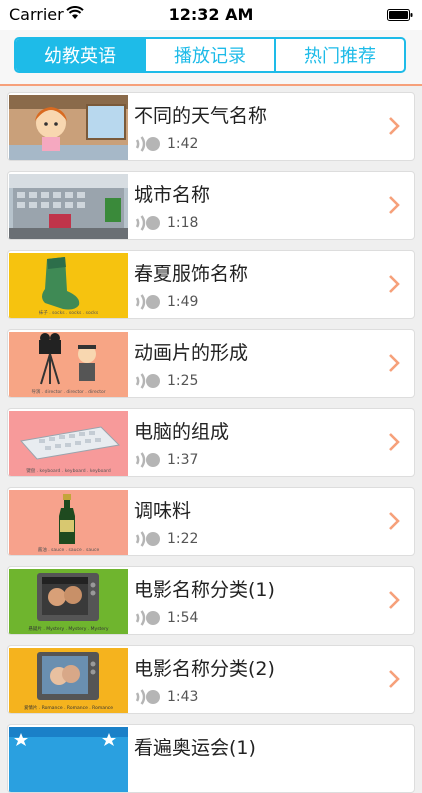 This screenshot has height=793, width=422. What do you see at coordinates (172, 195) in the screenshot?
I see `item-title: 城市名称` at bounding box center [172, 195].